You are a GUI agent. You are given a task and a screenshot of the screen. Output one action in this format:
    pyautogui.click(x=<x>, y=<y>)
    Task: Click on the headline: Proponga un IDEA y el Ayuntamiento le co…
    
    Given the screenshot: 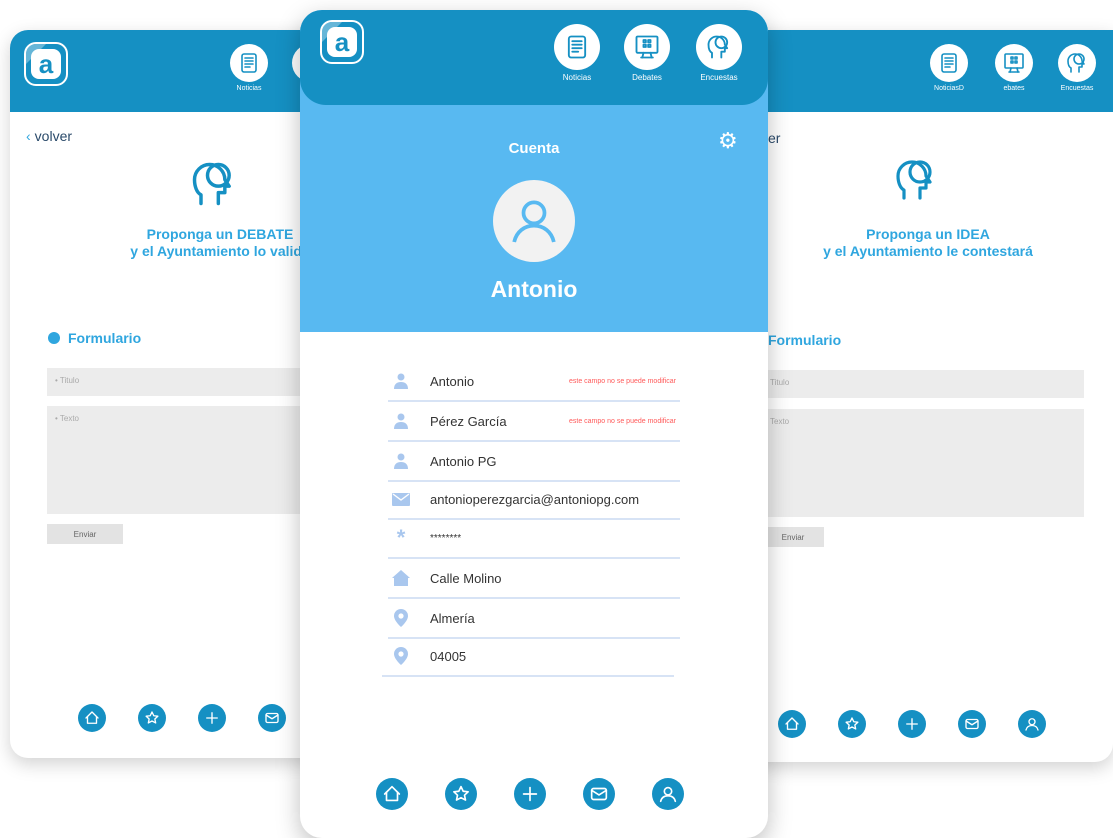 What is the action you would take?
    pyautogui.click(x=928, y=243)
    